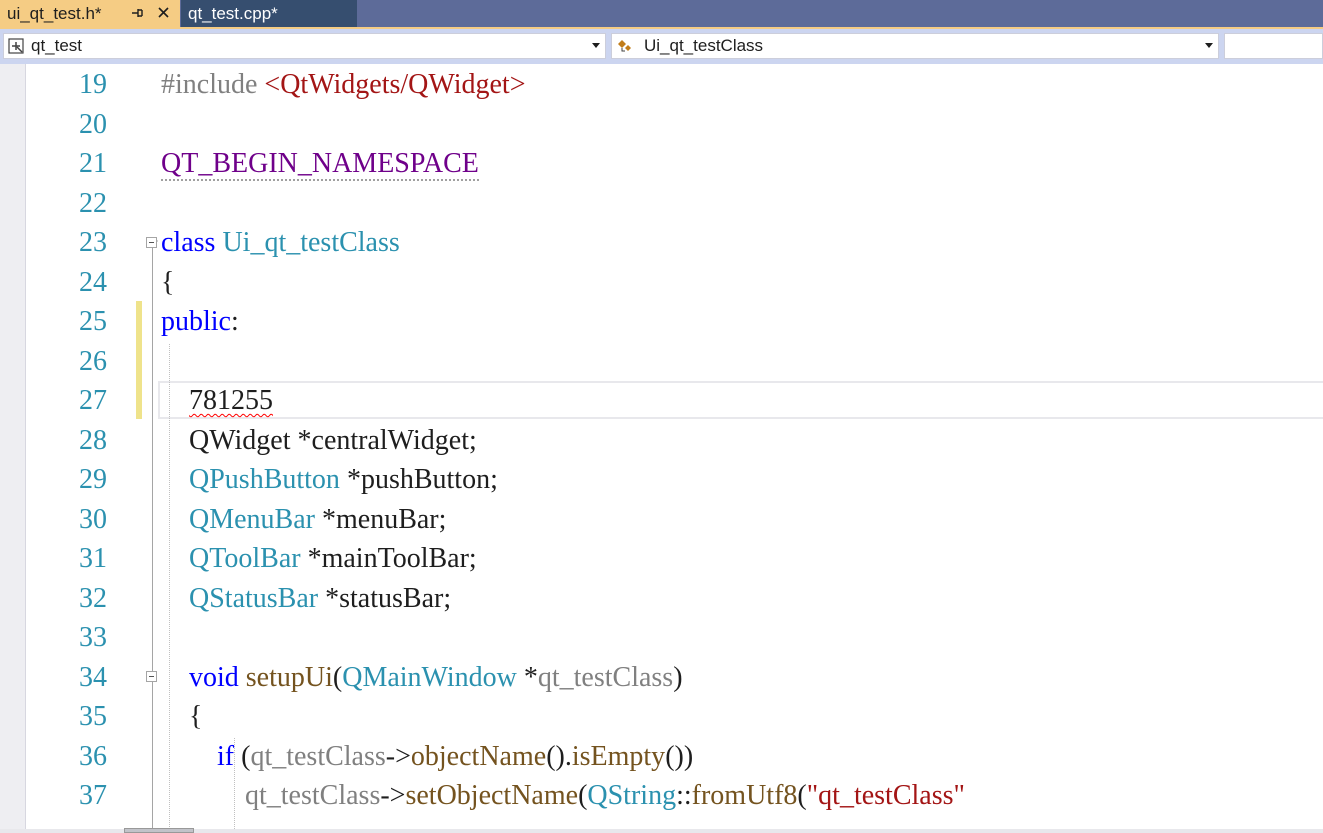 Image resolution: width=1323 pixels, height=833 pixels. Describe the element at coordinates (624, 46) in the screenshot. I see `class-icon` at that location.